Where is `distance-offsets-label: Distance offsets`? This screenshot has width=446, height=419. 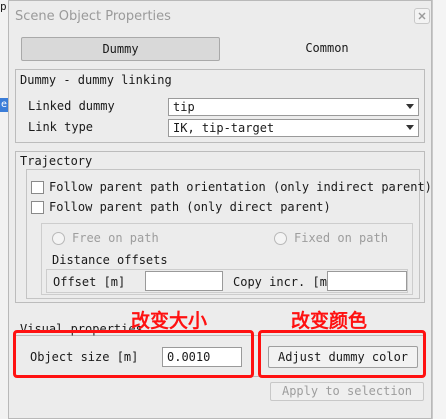
distance-offsets-label: Distance offsets is located at coordinates (110, 260).